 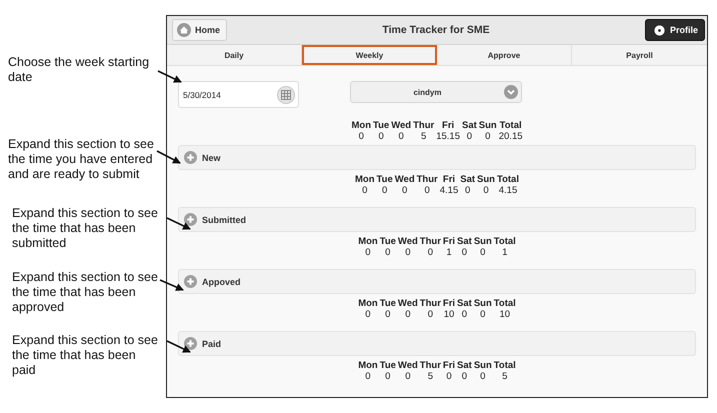 I want to click on table-cell-text: 4.15, so click(x=508, y=190).